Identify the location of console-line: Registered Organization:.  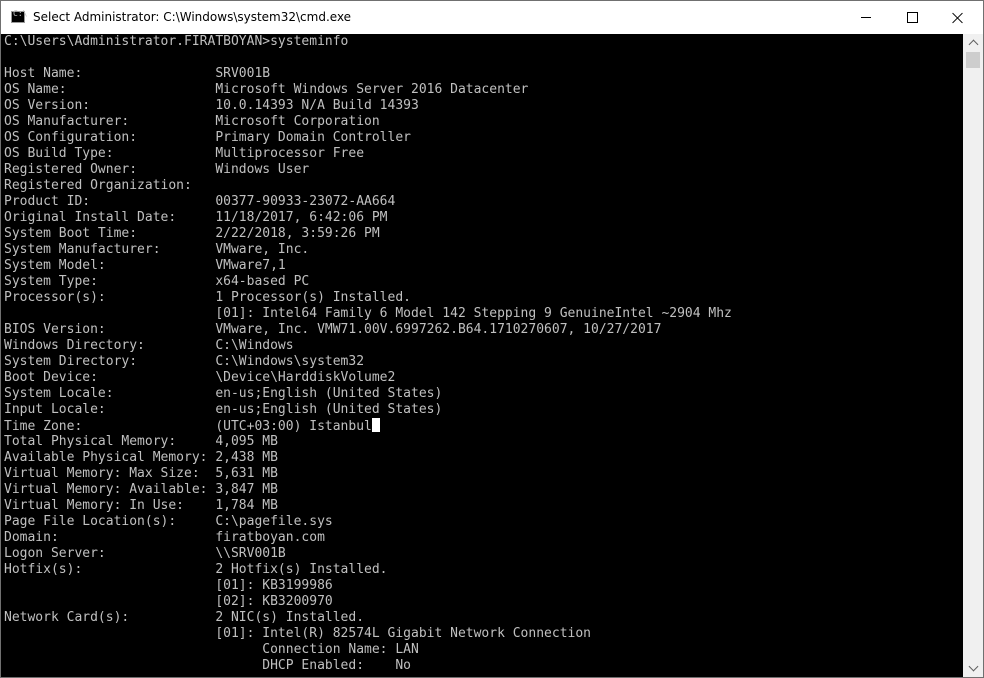
(98, 185).